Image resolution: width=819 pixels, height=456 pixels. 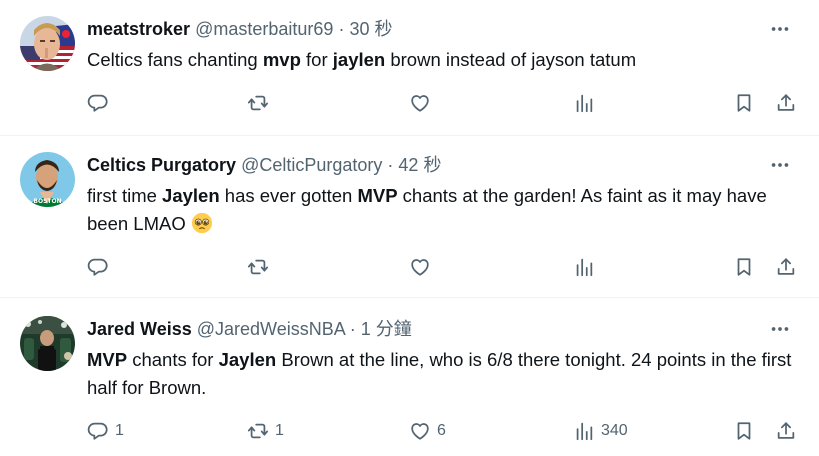 I want to click on reply-button: 1, so click(x=105, y=431).